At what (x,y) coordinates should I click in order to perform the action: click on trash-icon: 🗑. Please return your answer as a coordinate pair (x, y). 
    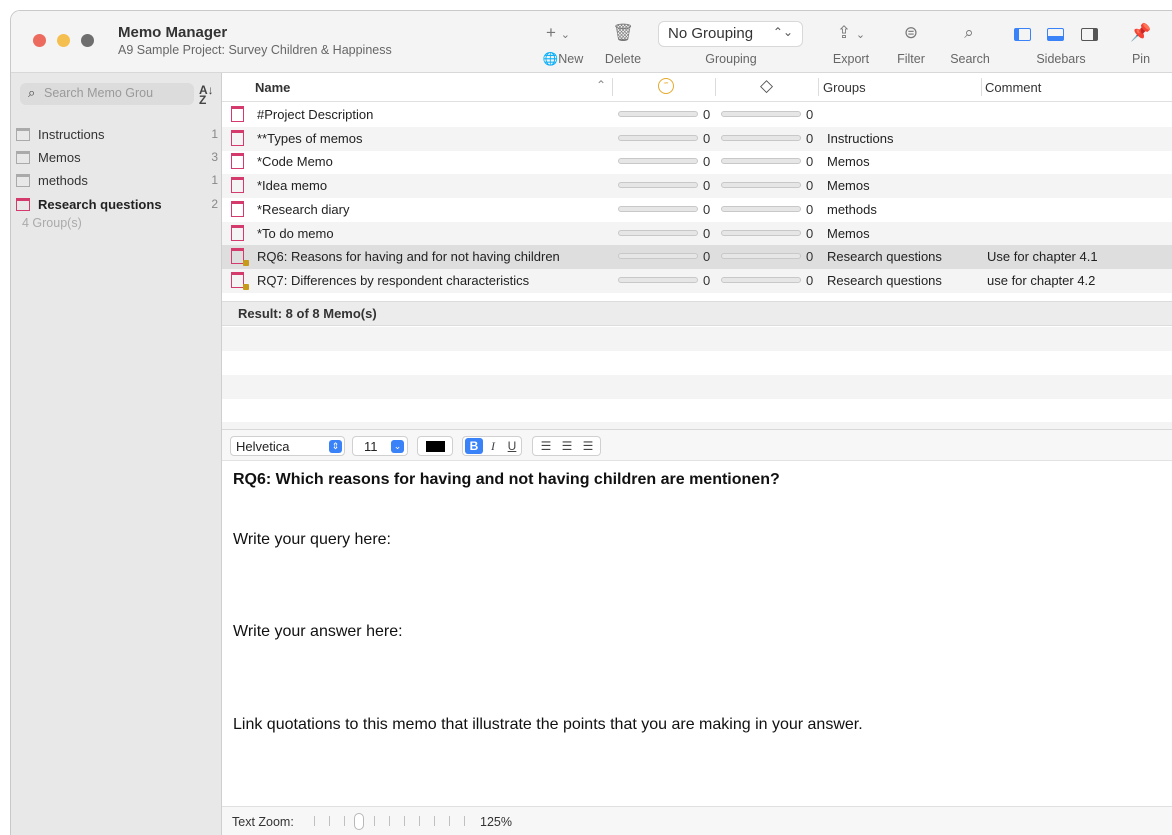
    Looking at the image, I should click on (623, 33).